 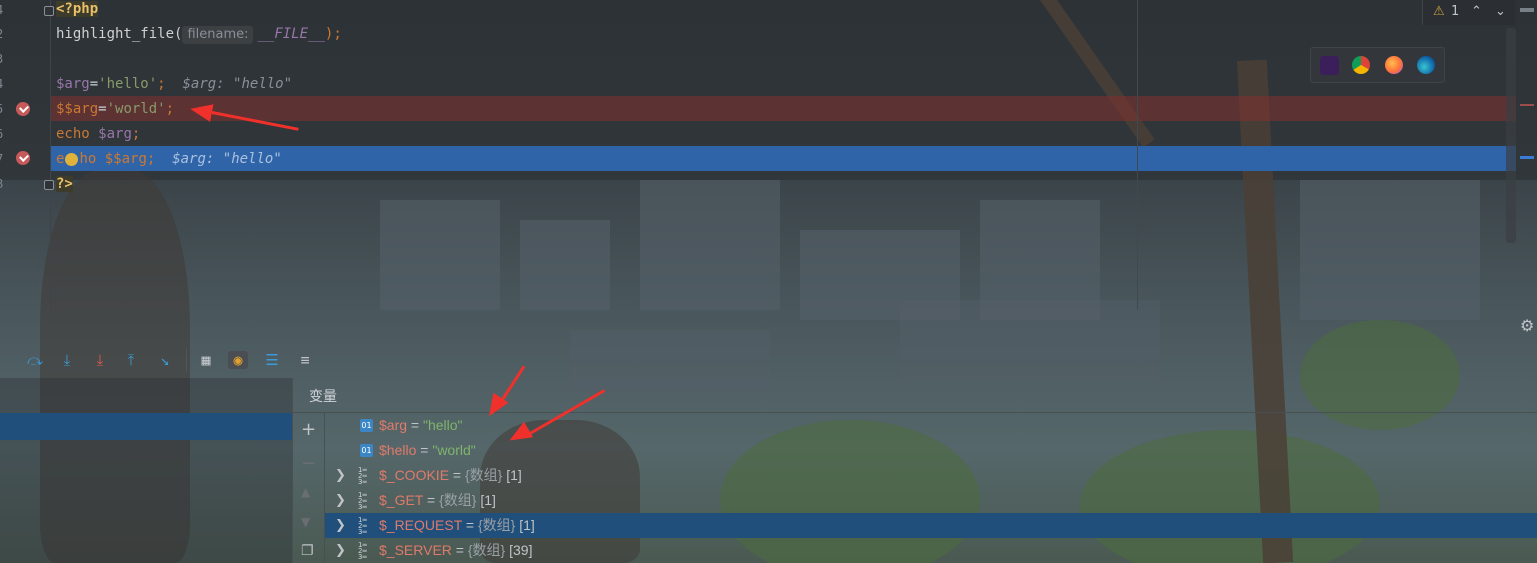 What do you see at coordinates (305, 360) in the screenshot?
I see `add-watch-icon: ≡` at bounding box center [305, 360].